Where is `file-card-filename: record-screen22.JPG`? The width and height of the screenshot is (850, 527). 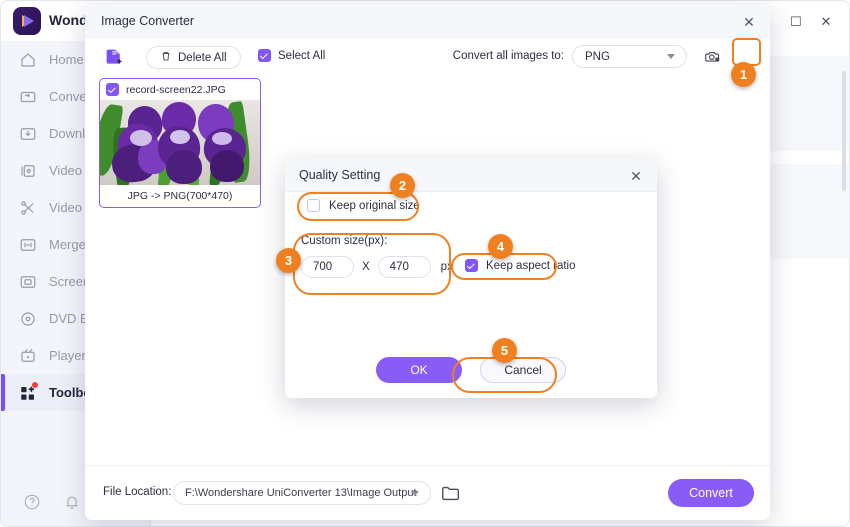
file-card-filename: record-screen22.JPG is located at coordinates (176, 89).